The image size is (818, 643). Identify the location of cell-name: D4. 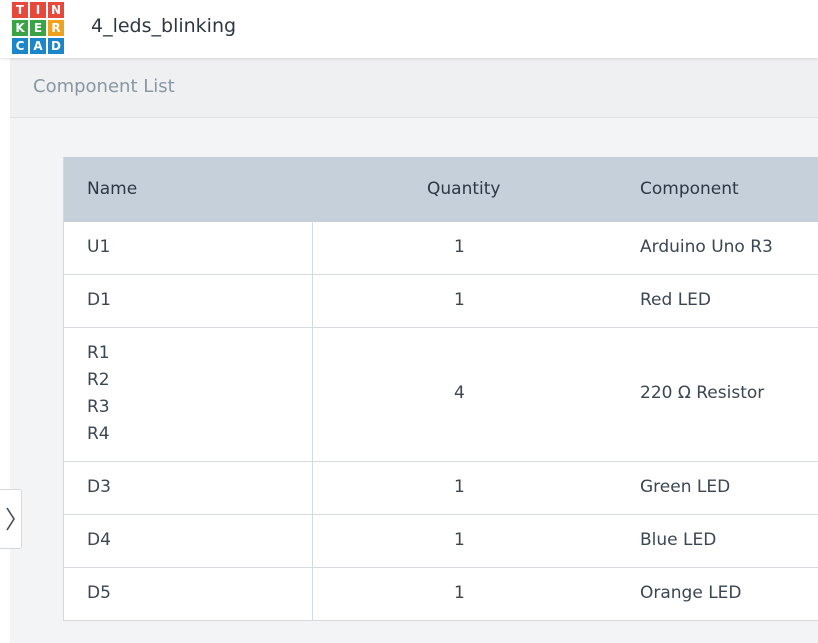
(99, 540).